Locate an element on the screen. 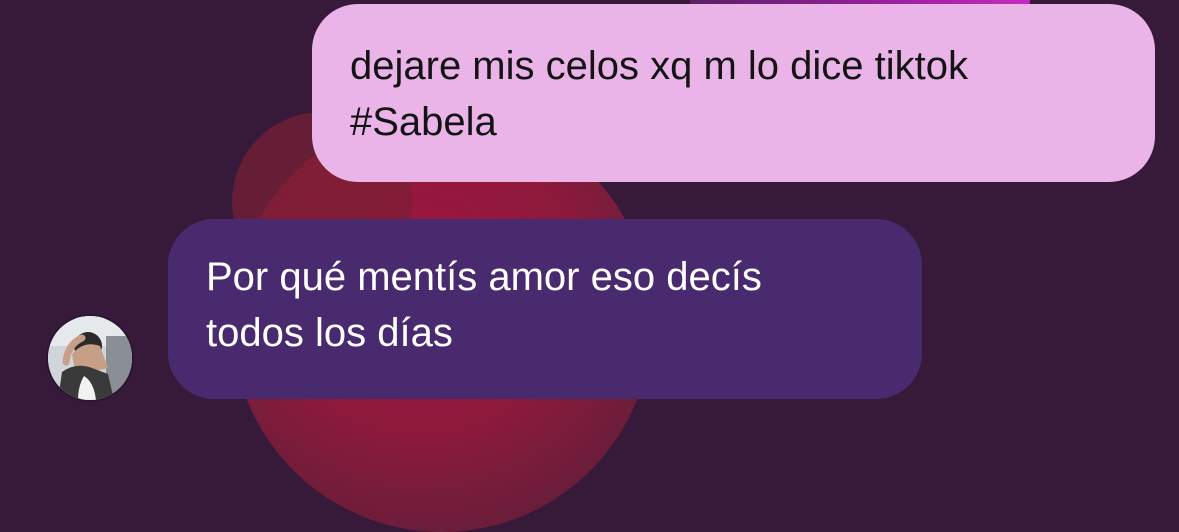 Image resolution: width=1179 pixels, height=532 pixels. message-text-line: todos los días is located at coordinates (329, 333).